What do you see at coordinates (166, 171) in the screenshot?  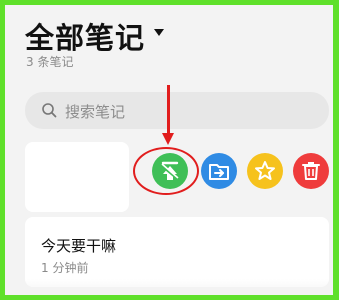 I see `annotation-circle` at bounding box center [166, 171].